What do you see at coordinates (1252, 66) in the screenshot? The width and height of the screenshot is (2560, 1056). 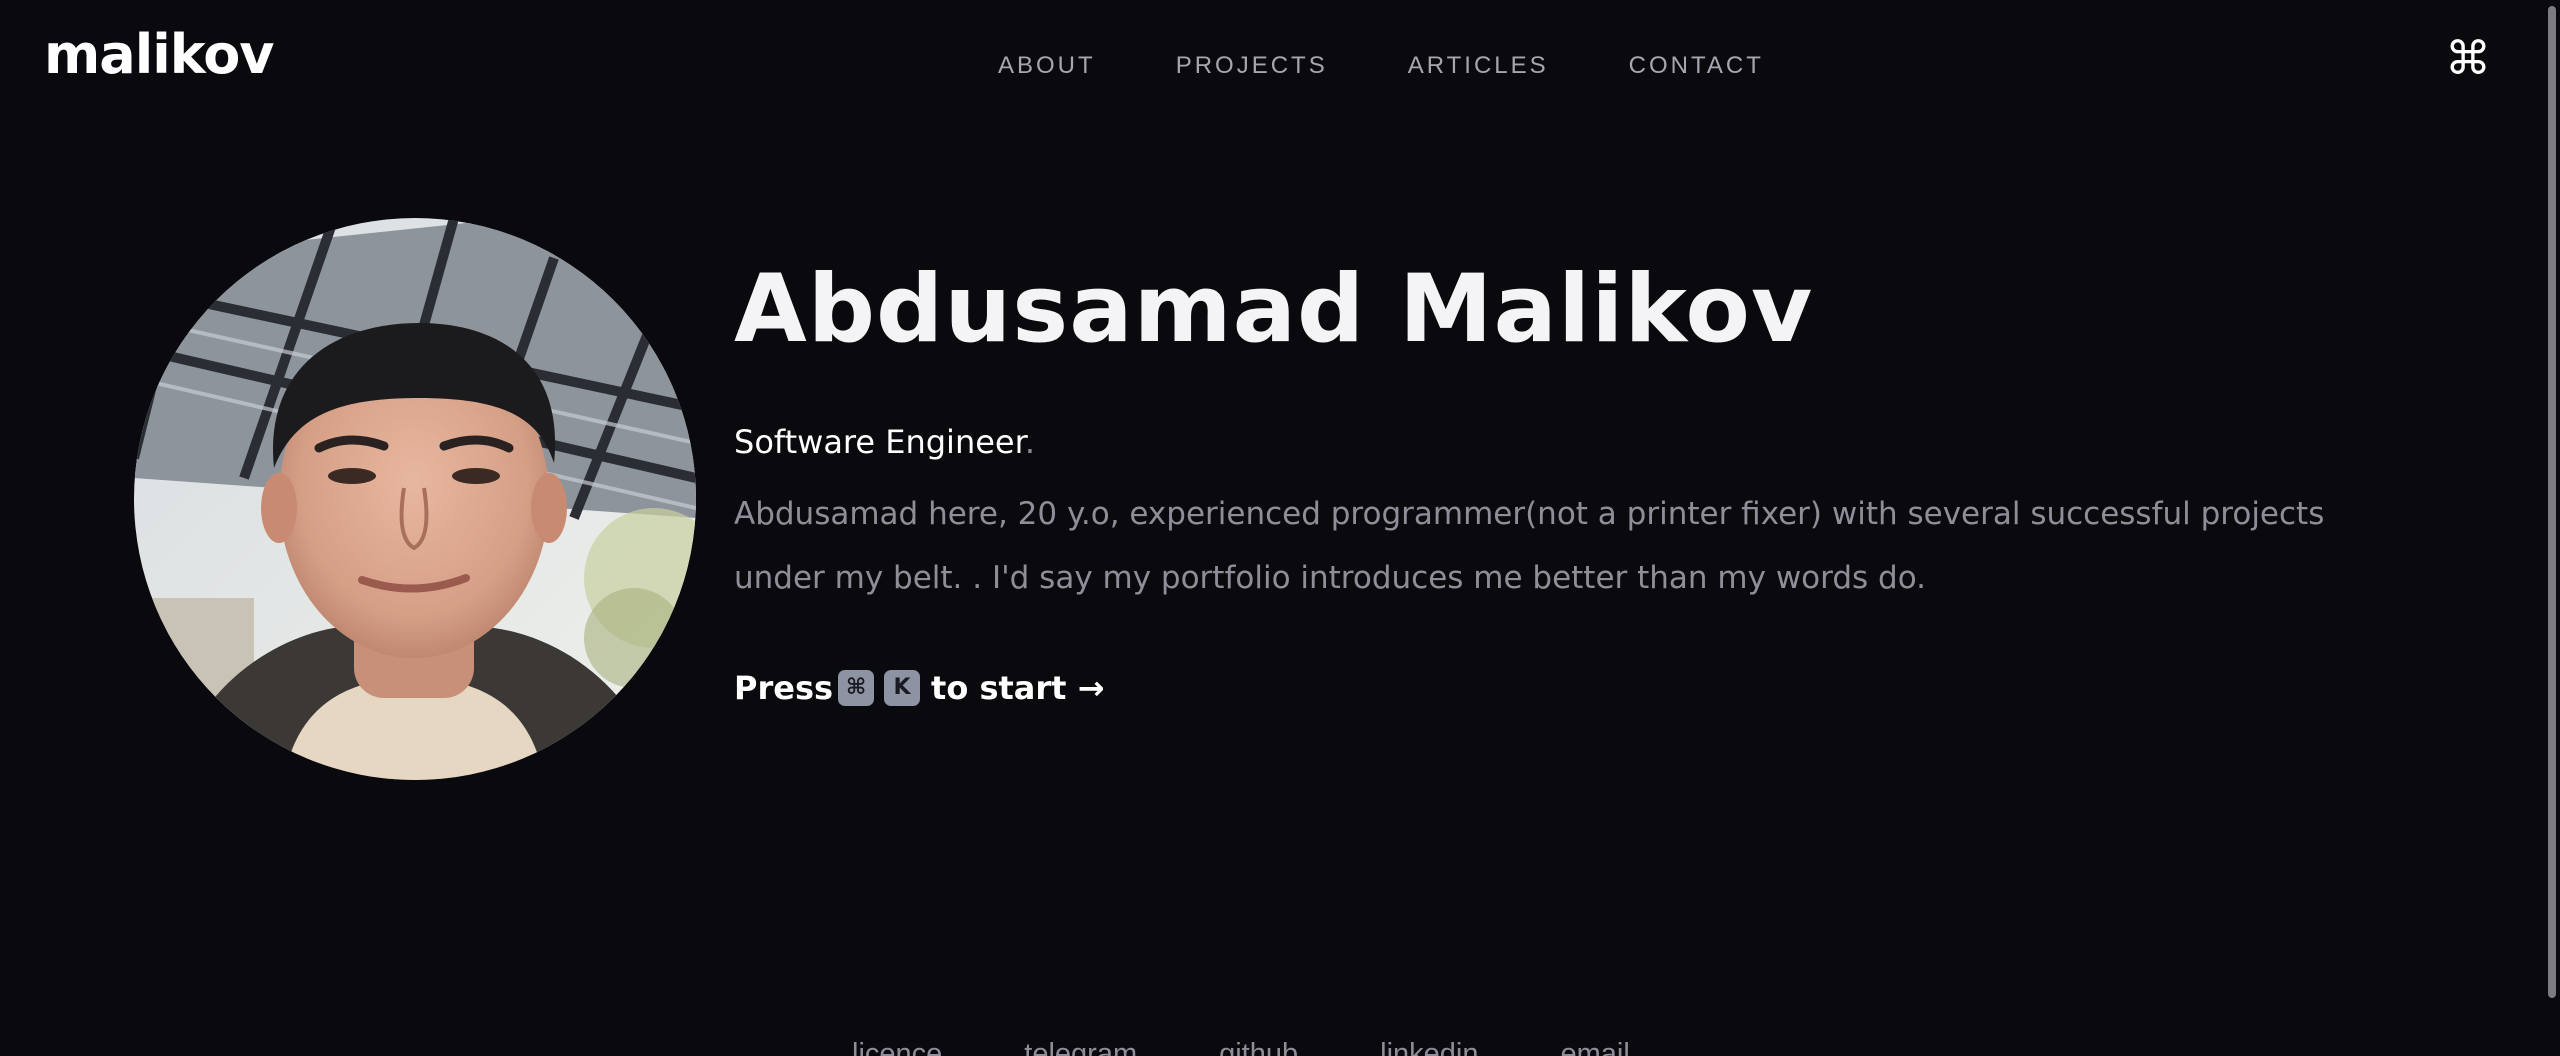 I see `nav-projects: PROJECTS` at bounding box center [1252, 66].